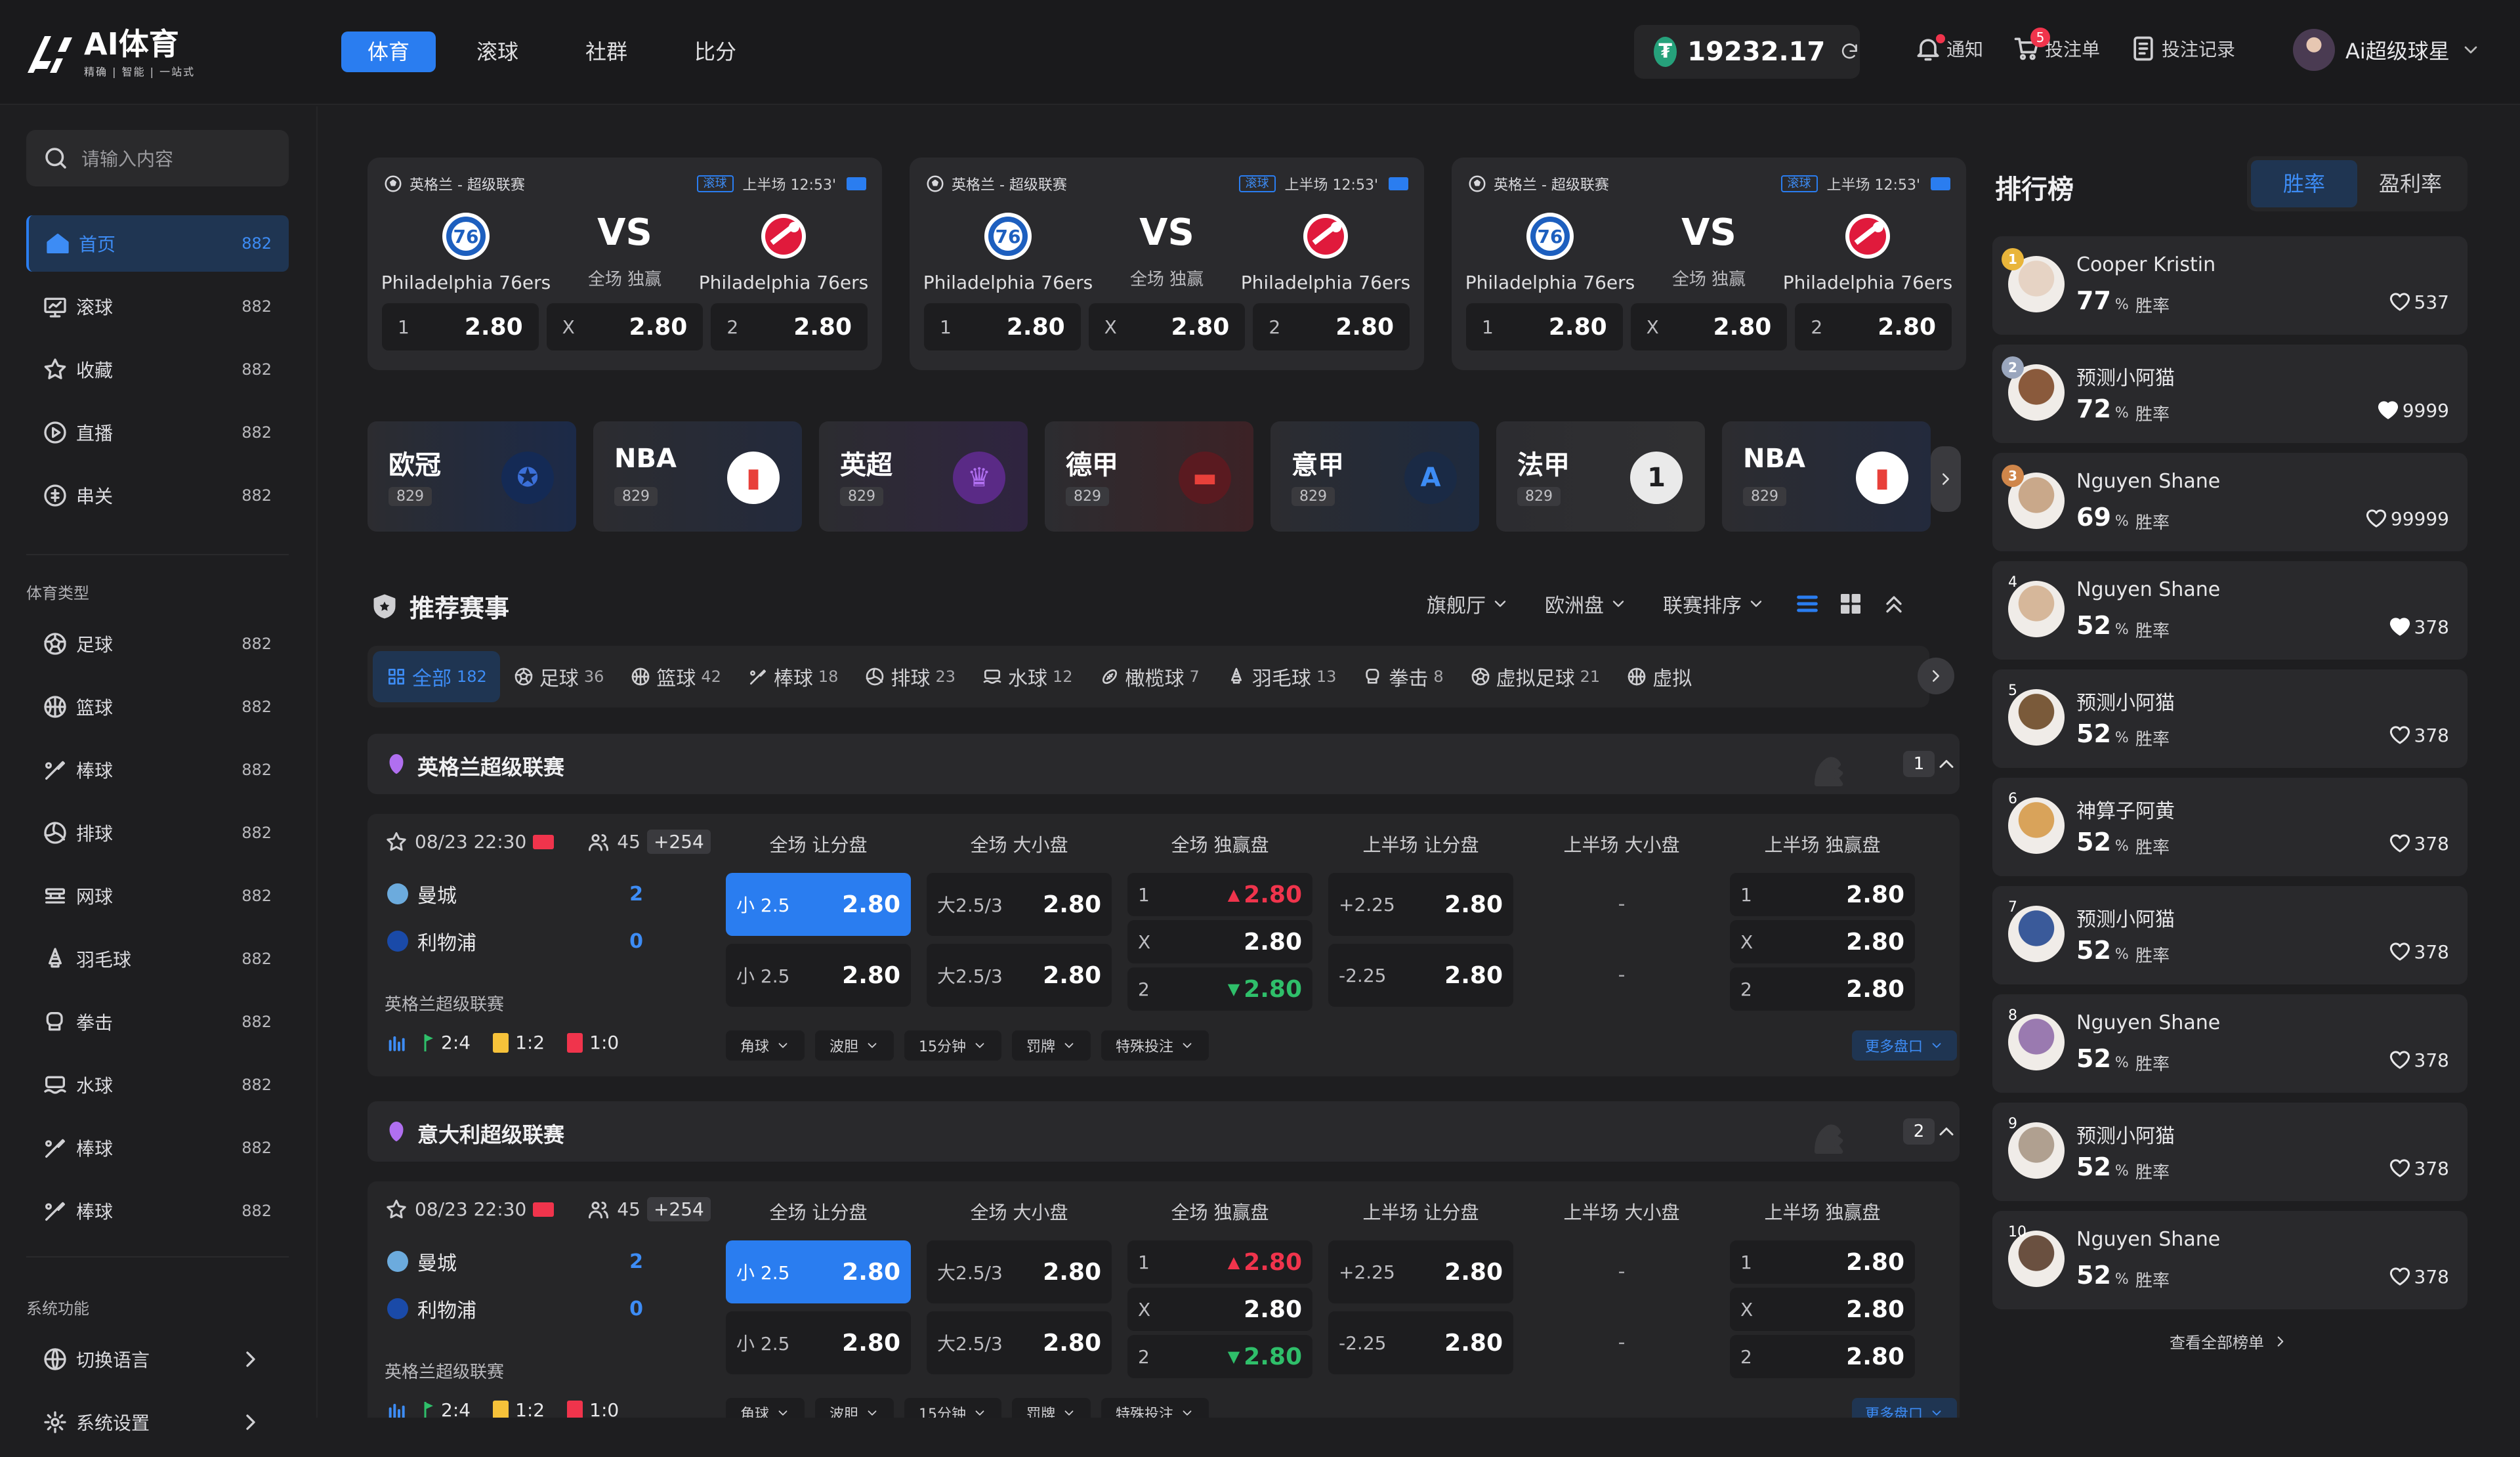 The width and height of the screenshot is (2520, 1457). Describe the element at coordinates (1374, 476) in the screenshot. I see `league-tile: 意甲 829 A` at that location.